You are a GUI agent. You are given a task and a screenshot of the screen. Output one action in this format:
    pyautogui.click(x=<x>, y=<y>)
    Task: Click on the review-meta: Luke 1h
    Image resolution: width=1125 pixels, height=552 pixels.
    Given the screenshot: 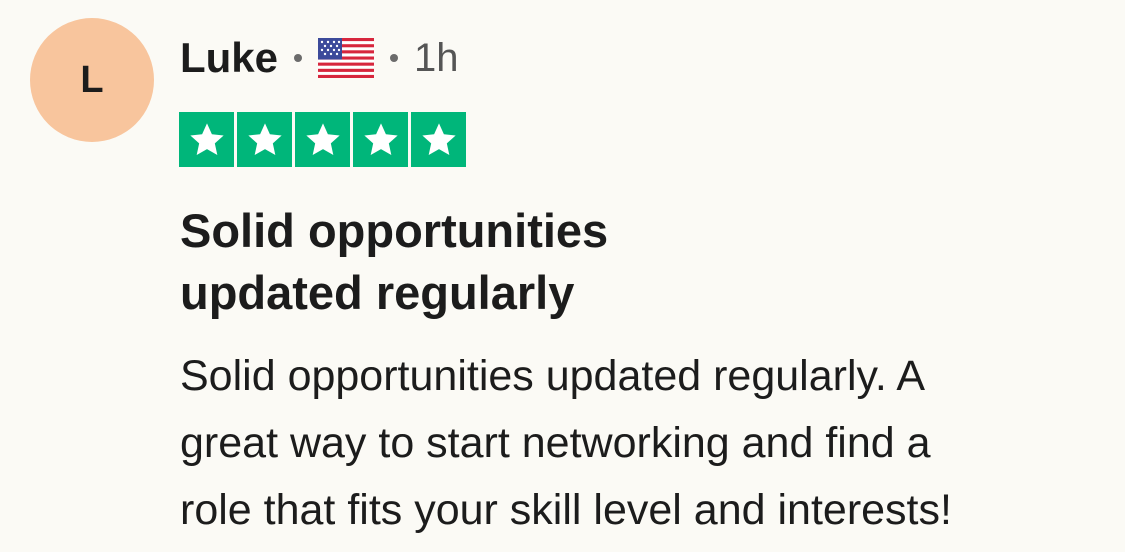 What is the action you would take?
    pyautogui.click(x=319, y=58)
    